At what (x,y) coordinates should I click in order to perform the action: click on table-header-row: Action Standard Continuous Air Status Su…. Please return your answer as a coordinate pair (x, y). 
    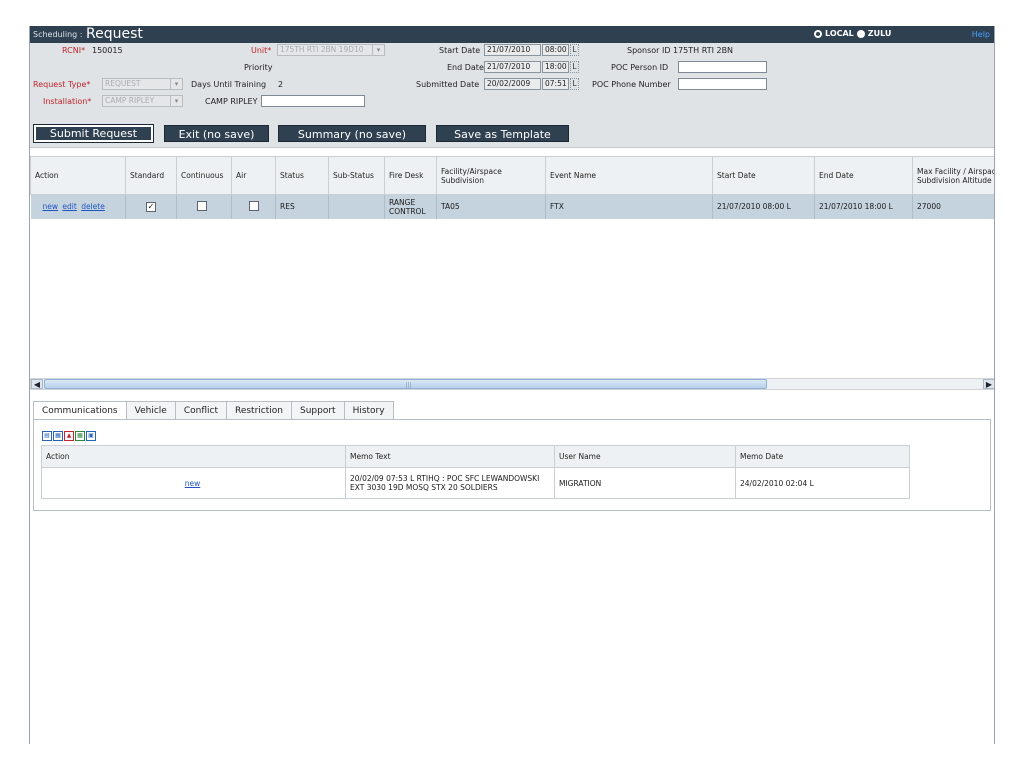
    Looking at the image, I should click on (512, 175).